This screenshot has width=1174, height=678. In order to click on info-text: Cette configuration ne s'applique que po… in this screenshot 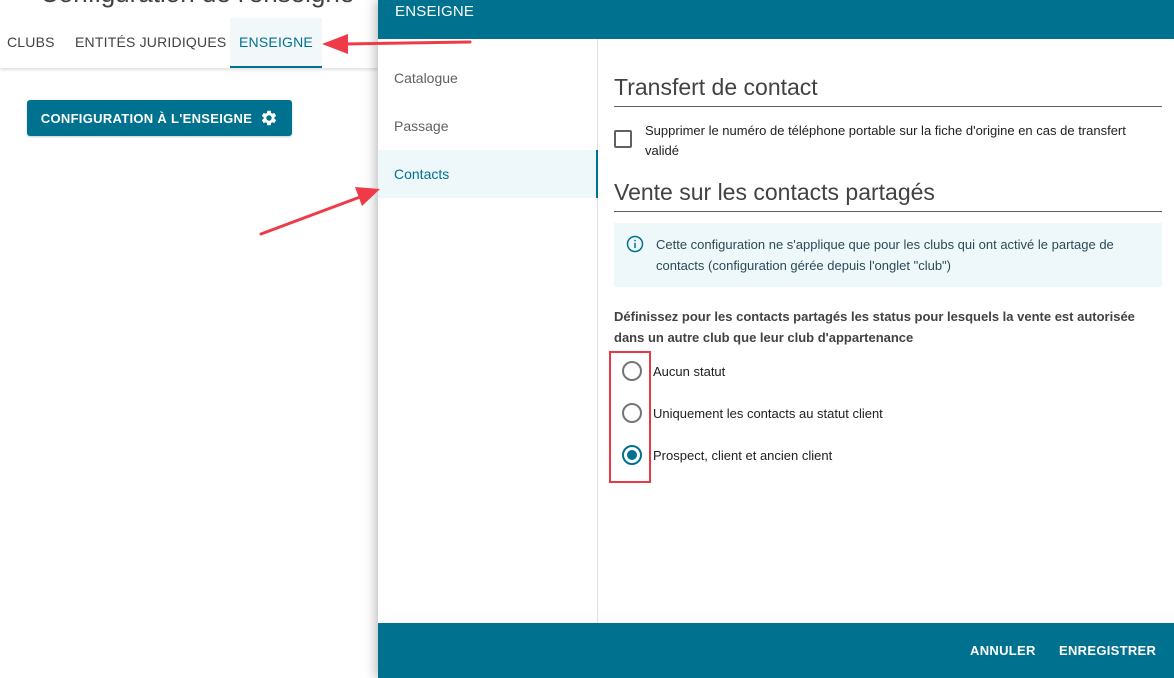, I will do `click(885, 255)`.